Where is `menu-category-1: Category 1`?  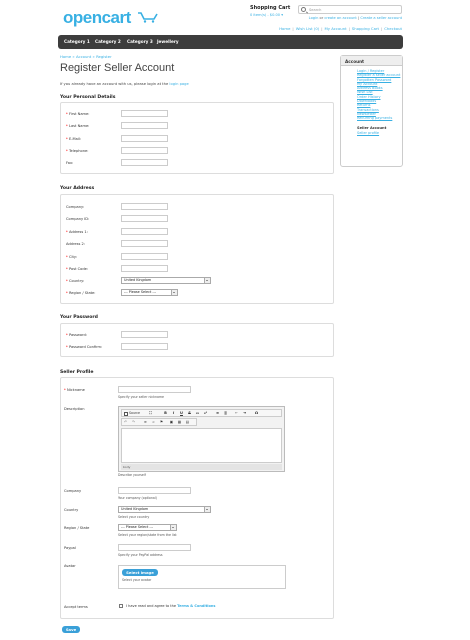
menu-category-1: Category 1 is located at coordinates (77, 41).